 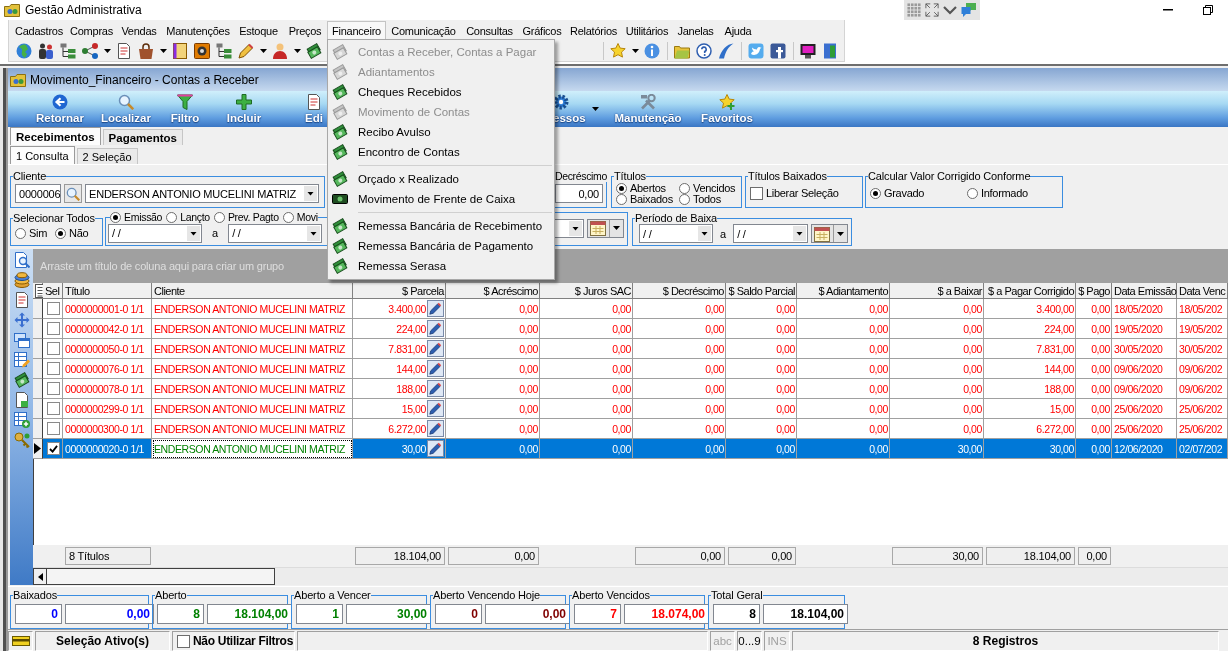 I want to click on menu-entry: Remessa Serasa, so click(x=441, y=266).